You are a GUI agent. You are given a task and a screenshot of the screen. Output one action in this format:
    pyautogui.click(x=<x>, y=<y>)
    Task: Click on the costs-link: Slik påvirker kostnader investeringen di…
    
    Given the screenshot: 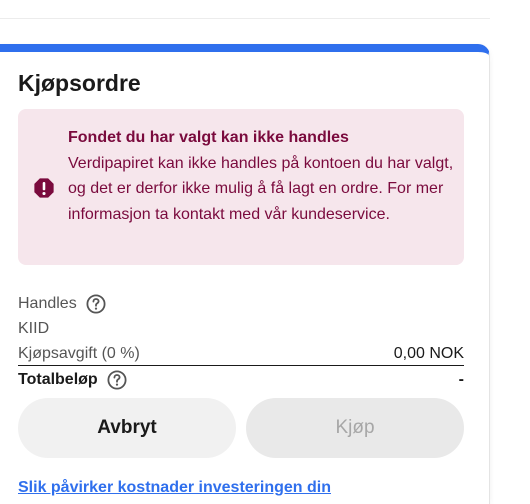 What is the action you would take?
    pyautogui.click(x=174, y=488)
    